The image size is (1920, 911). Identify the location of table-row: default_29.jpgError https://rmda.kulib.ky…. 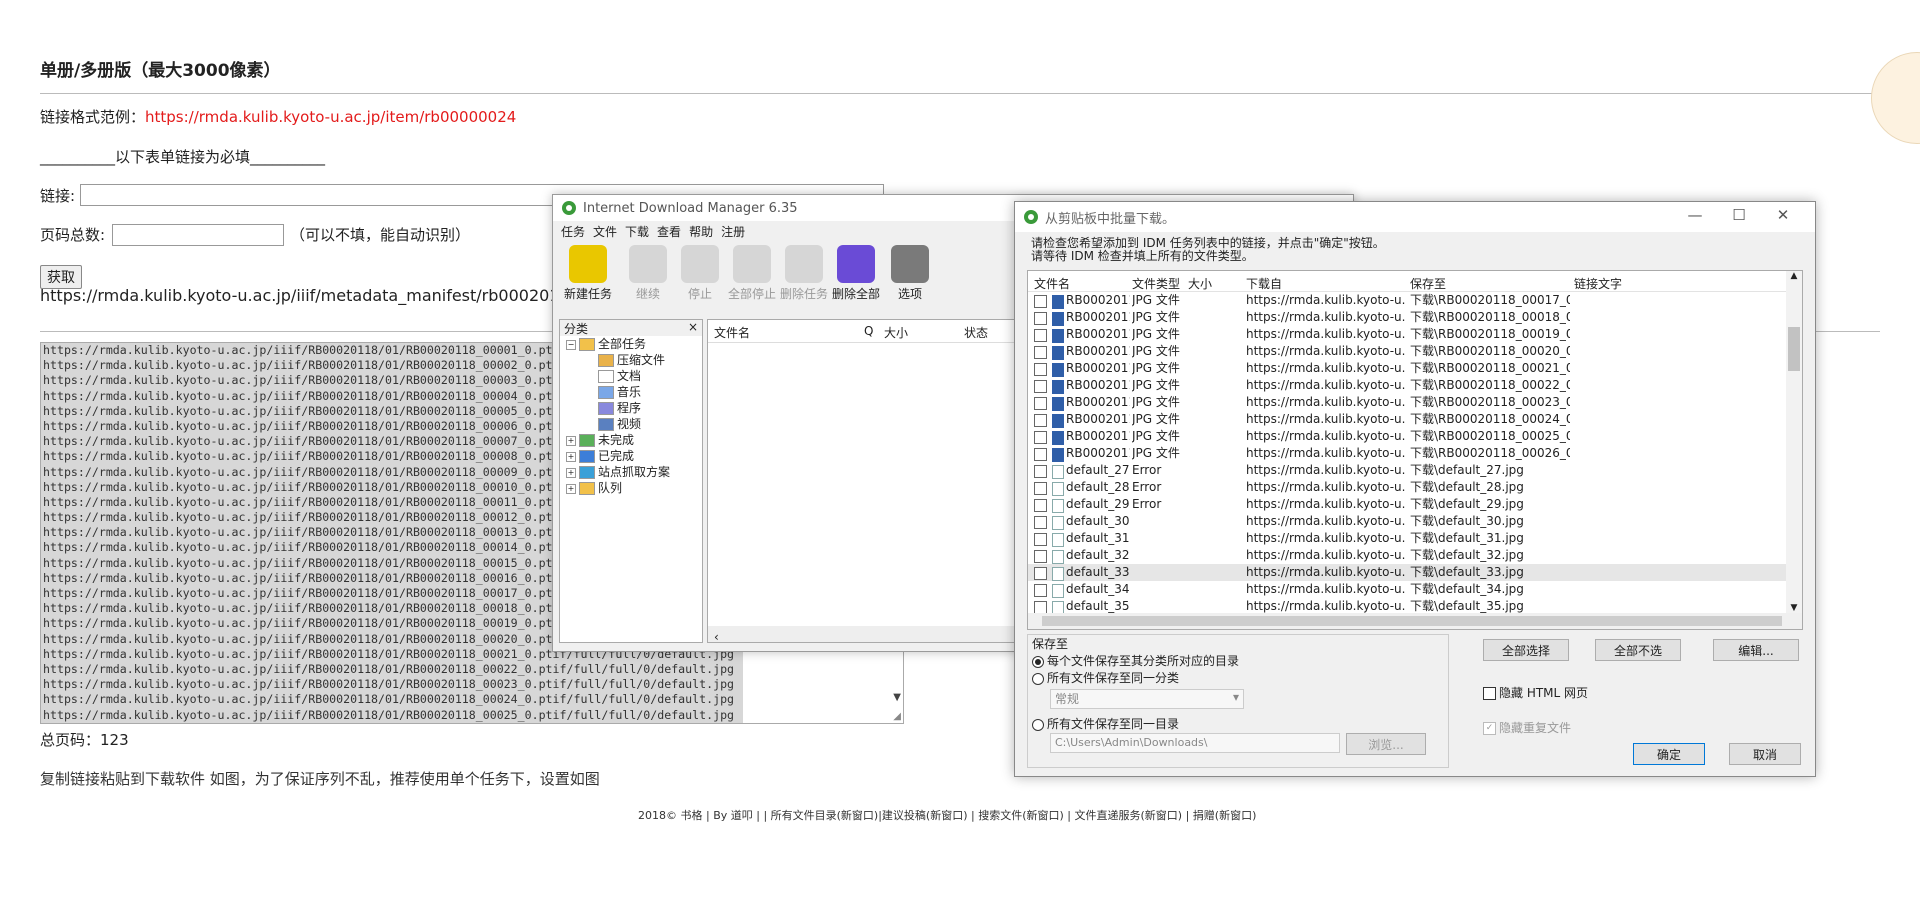
(1415, 504).